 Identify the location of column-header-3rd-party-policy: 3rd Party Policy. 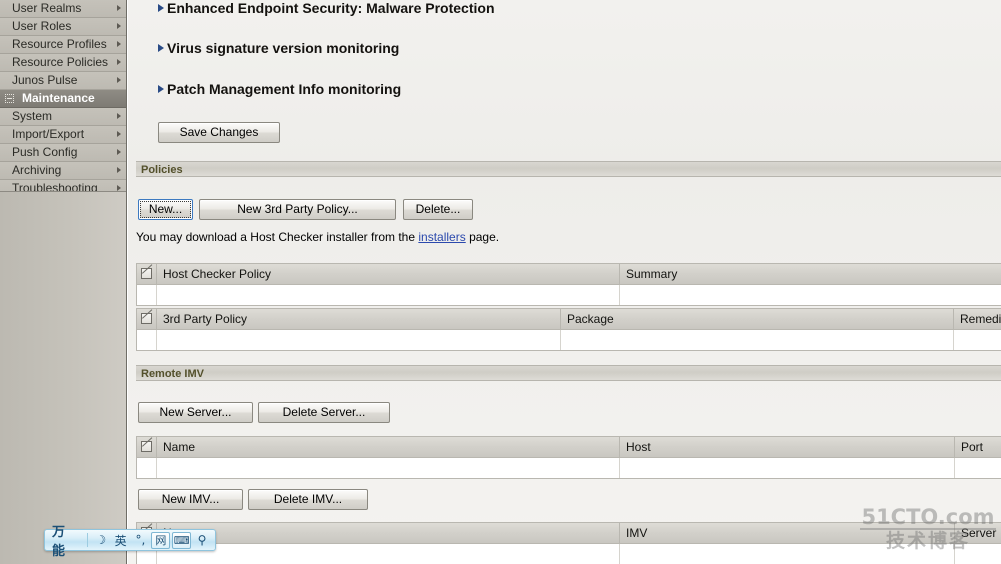
(359, 319).